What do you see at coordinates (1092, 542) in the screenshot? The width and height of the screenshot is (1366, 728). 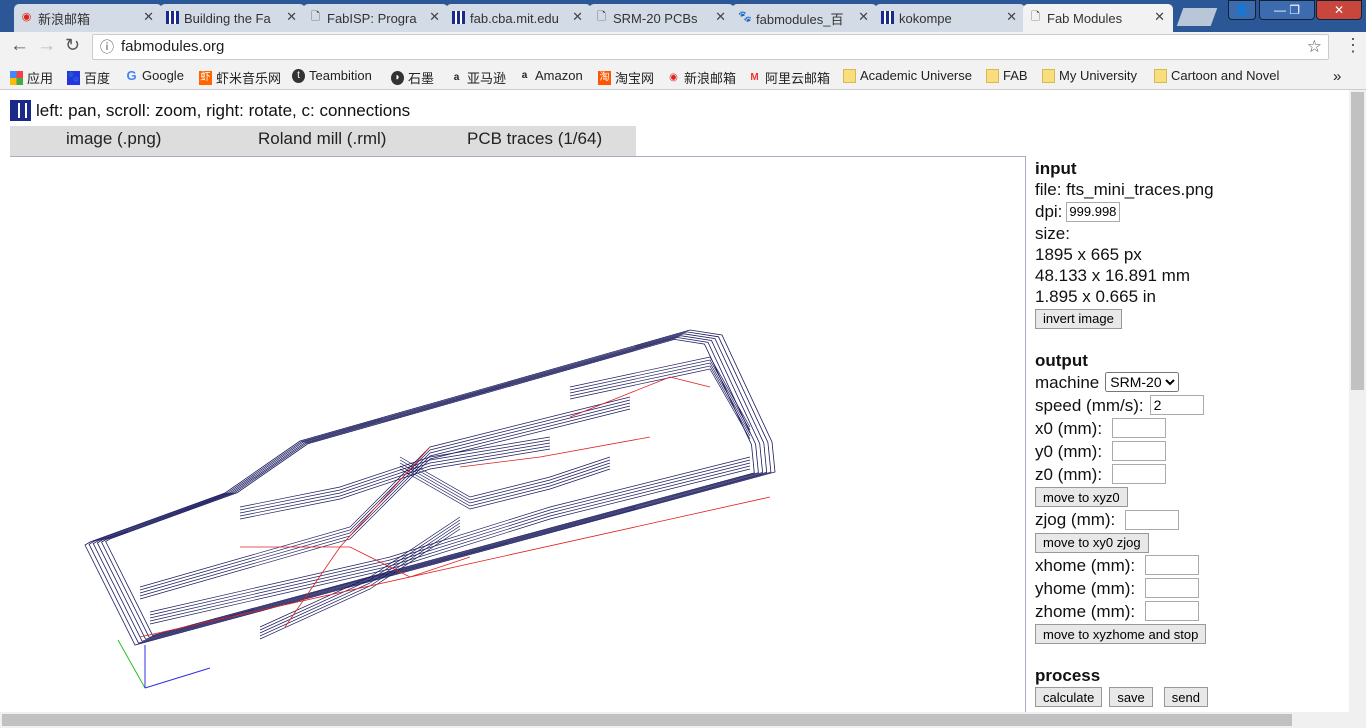 I see `move-to-xy0-zjog-button: move to xy0 zjog` at bounding box center [1092, 542].